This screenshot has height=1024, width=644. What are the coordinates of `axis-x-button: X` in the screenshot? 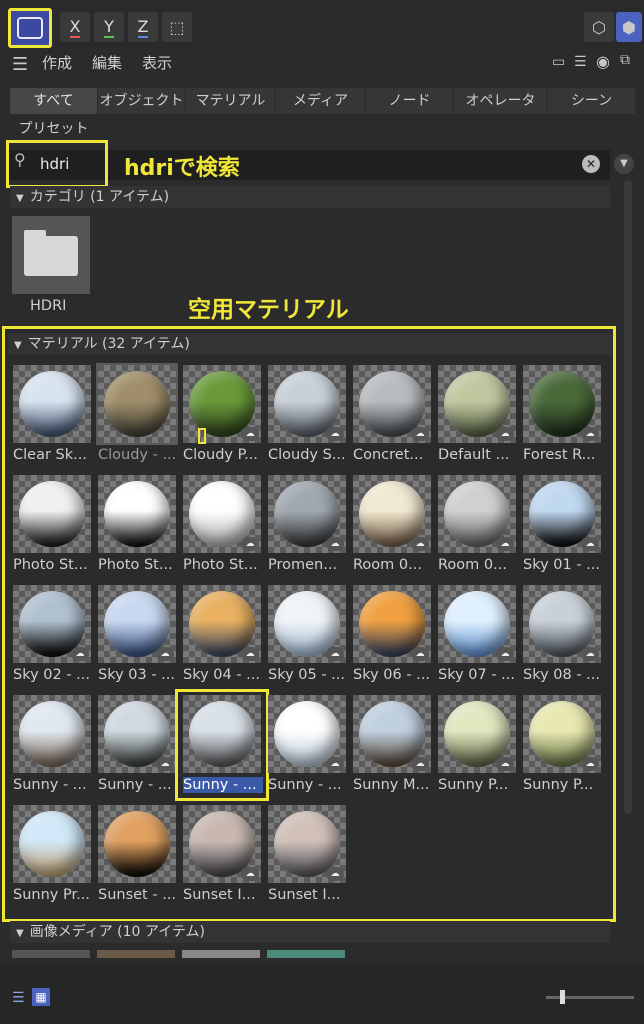 It's located at (75, 27).